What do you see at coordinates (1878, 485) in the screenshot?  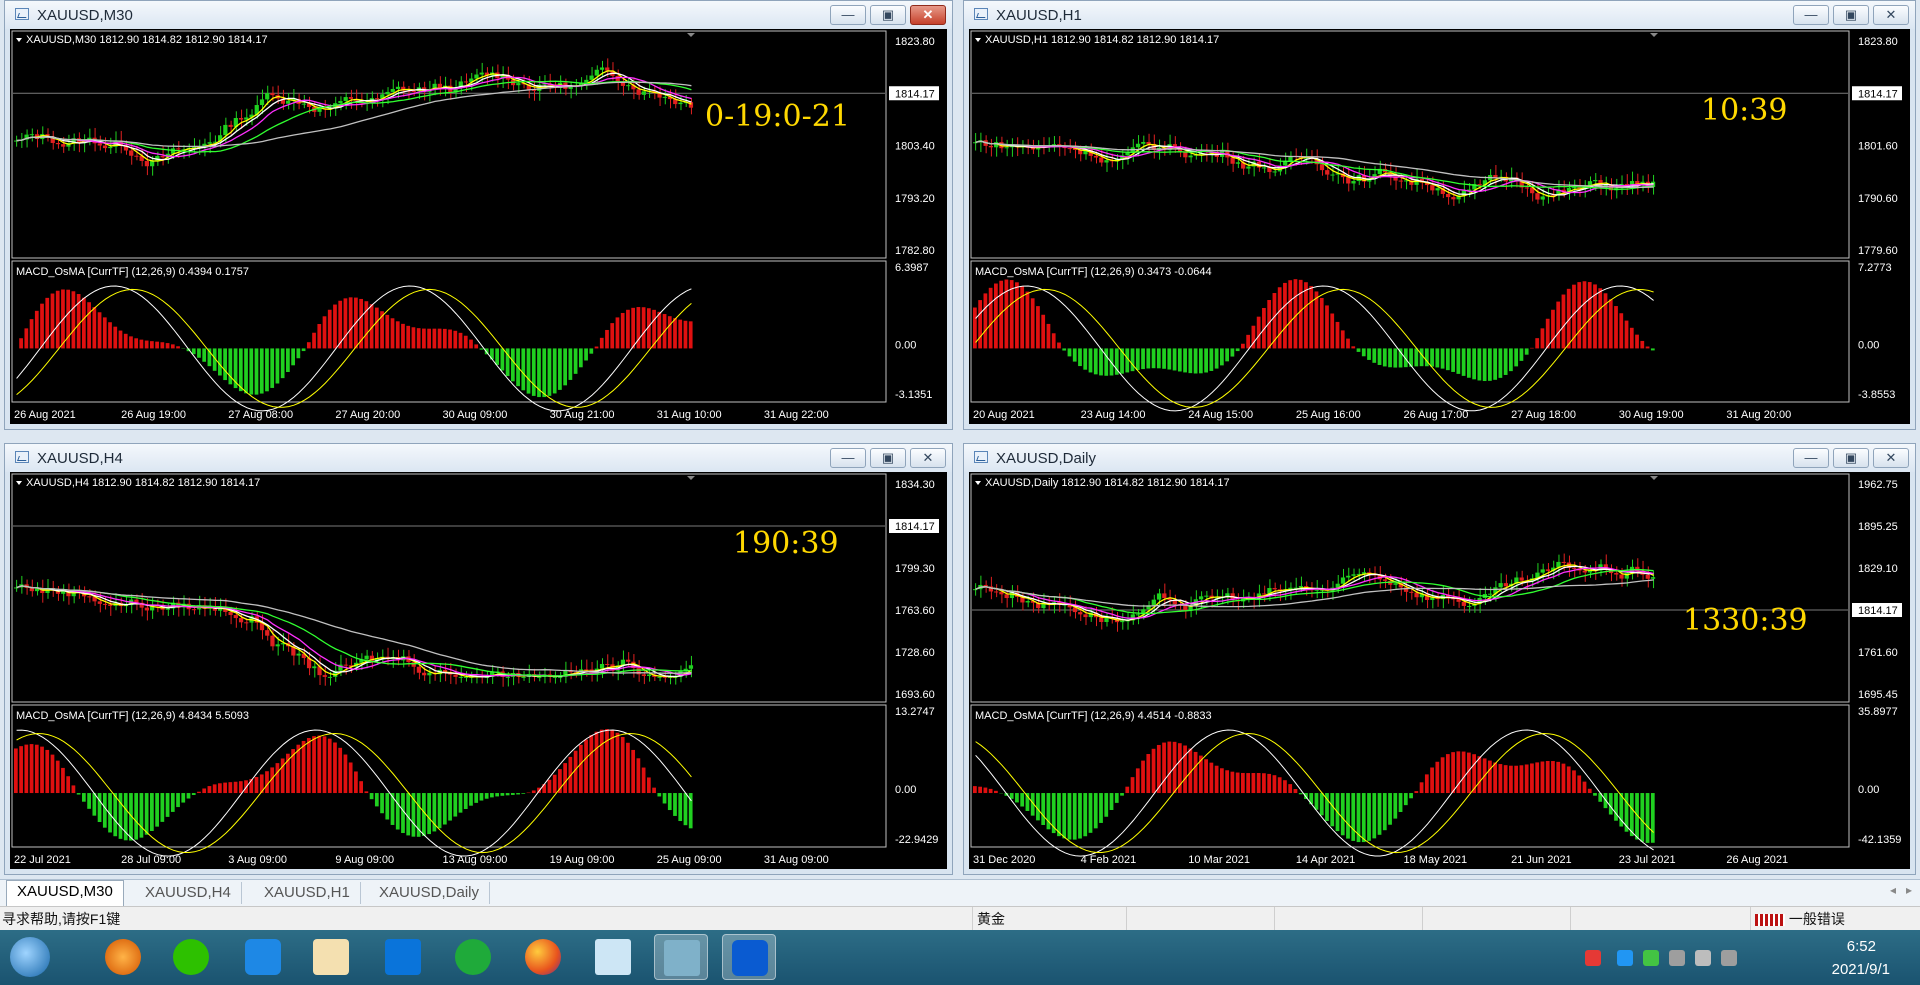 I see `price-tick-label: 1962.75` at bounding box center [1878, 485].